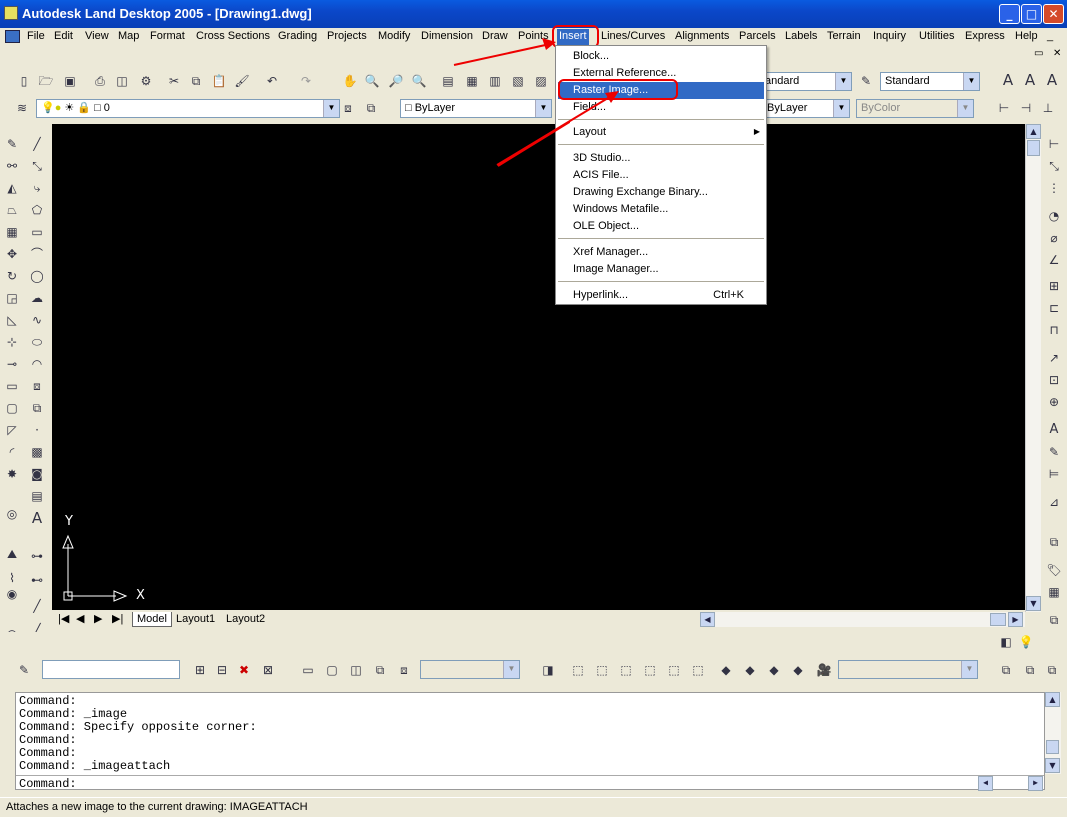 This screenshot has width=1067, height=817. What do you see at coordinates (1033, 148) in the screenshot?
I see `scroll-thumb` at bounding box center [1033, 148].